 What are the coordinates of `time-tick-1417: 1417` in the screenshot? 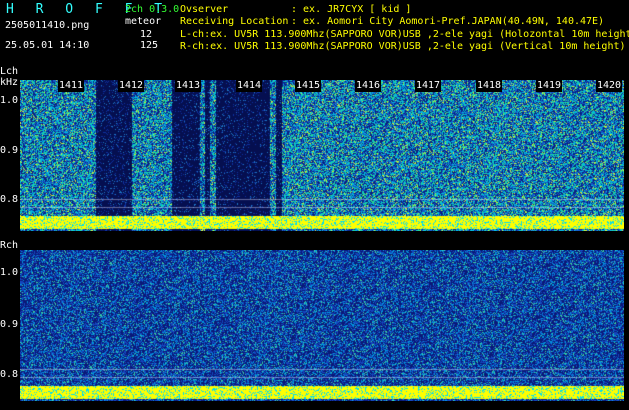 It's located at (428, 86).